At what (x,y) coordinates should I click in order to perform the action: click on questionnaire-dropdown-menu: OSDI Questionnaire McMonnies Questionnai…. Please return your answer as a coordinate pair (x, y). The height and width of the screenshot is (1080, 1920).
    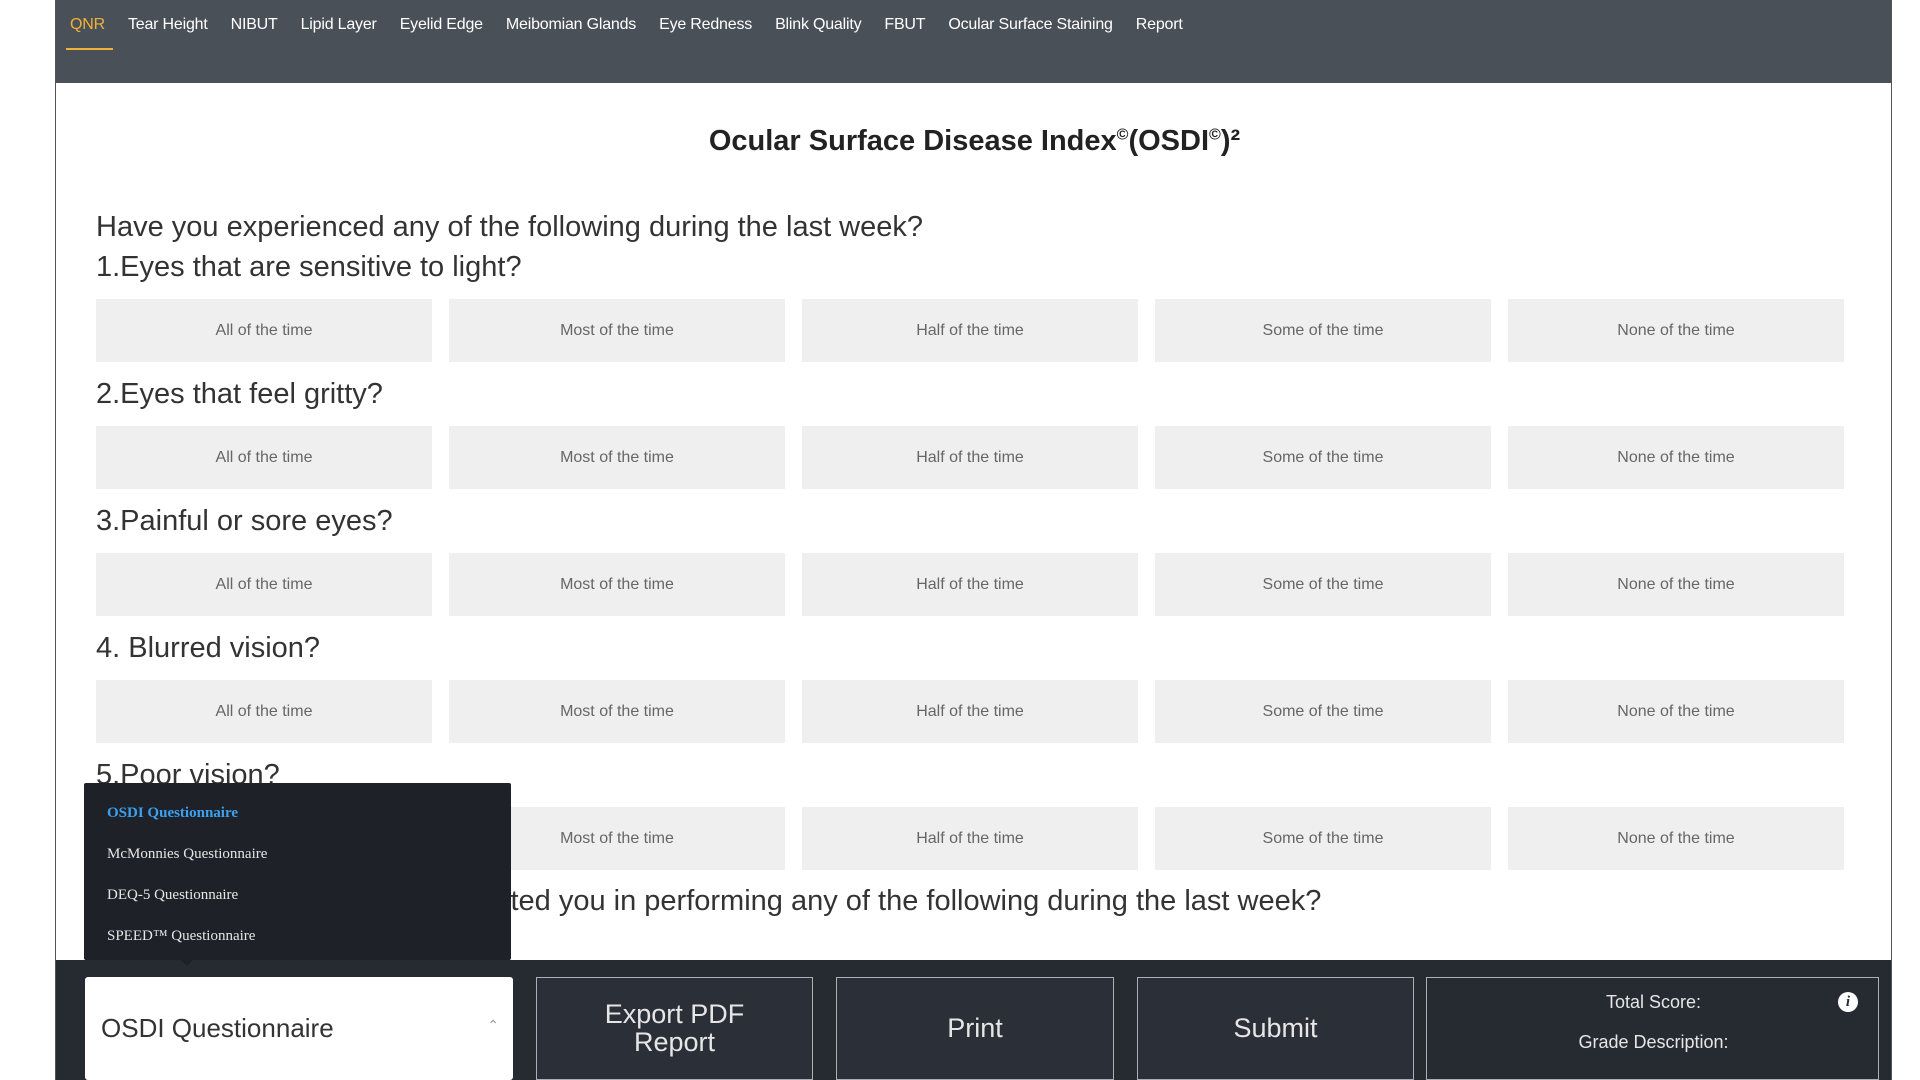
    Looking at the image, I should click on (297, 871).